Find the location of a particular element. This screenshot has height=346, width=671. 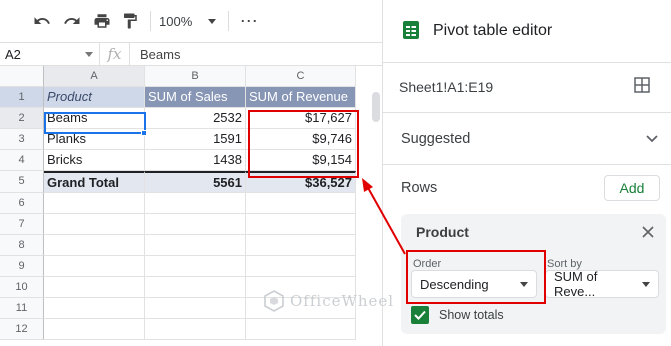

row-header: 12 is located at coordinates (22, 329).